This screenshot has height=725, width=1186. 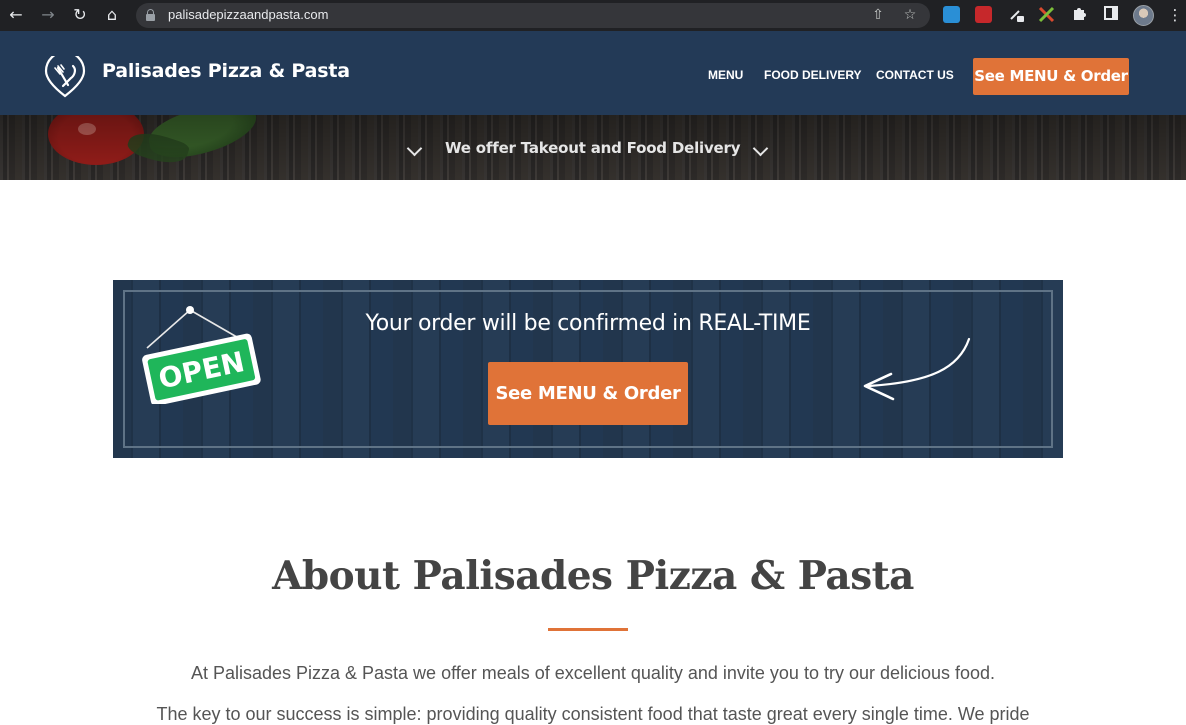 I want to click on nav-menu-link: MENU, so click(x=725, y=75).